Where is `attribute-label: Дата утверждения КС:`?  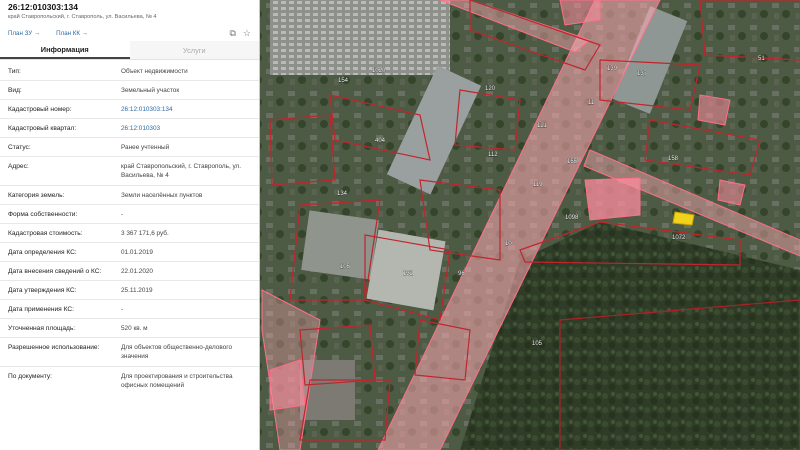 attribute-label: Дата утверждения КС: is located at coordinates (42, 290).